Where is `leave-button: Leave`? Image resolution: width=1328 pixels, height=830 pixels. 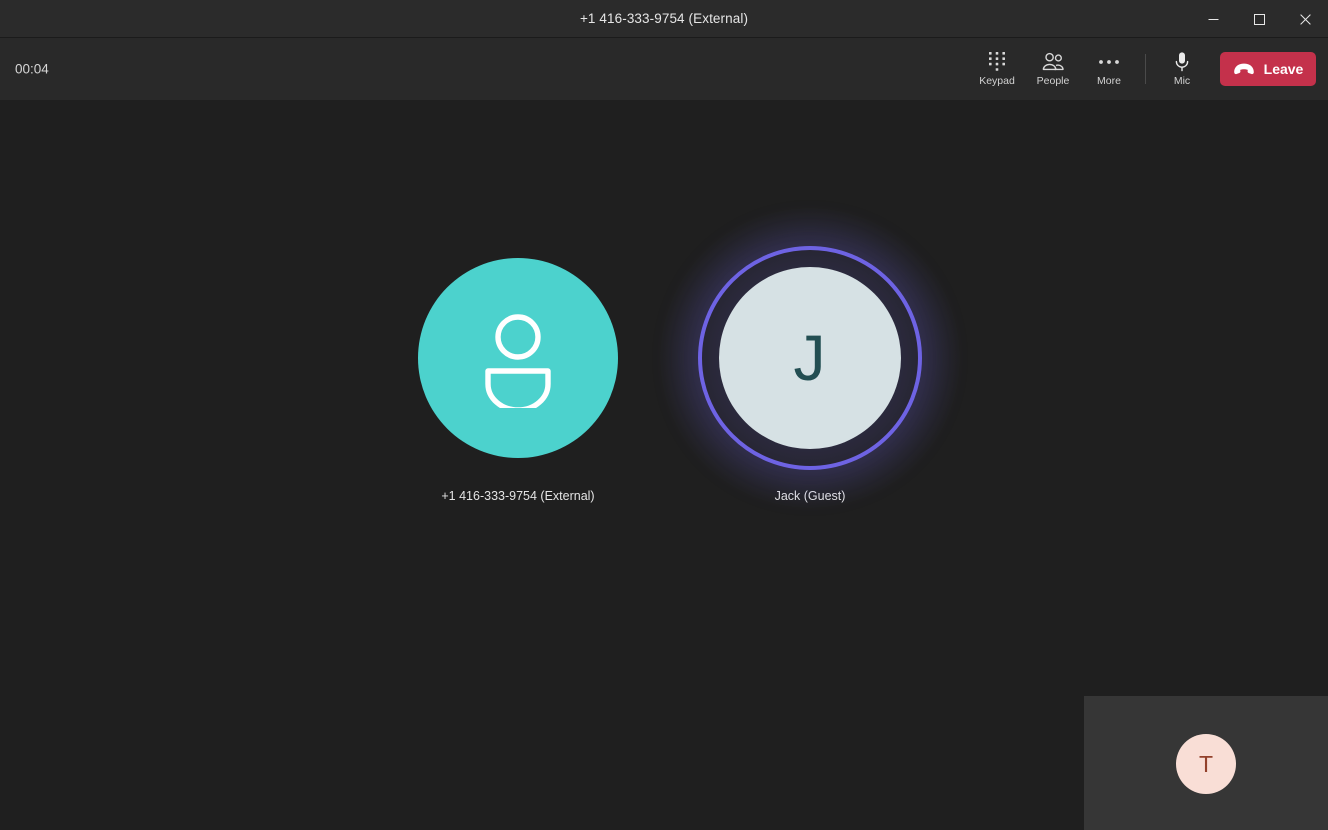
leave-button: Leave is located at coordinates (1268, 69).